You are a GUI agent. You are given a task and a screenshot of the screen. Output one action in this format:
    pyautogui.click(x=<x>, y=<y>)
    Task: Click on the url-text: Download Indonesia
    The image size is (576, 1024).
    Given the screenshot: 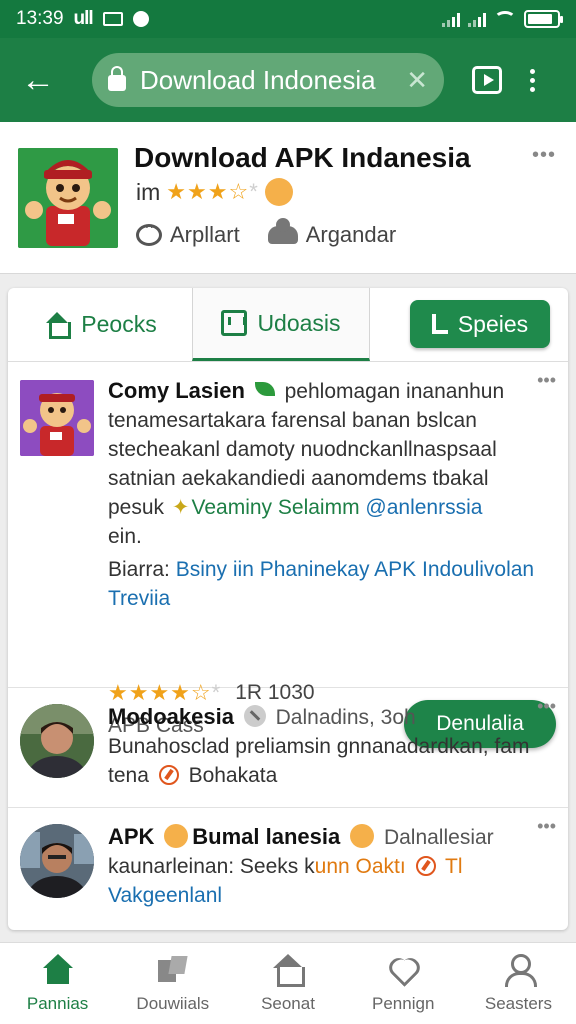 What is the action you would take?
    pyautogui.click(x=258, y=79)
    